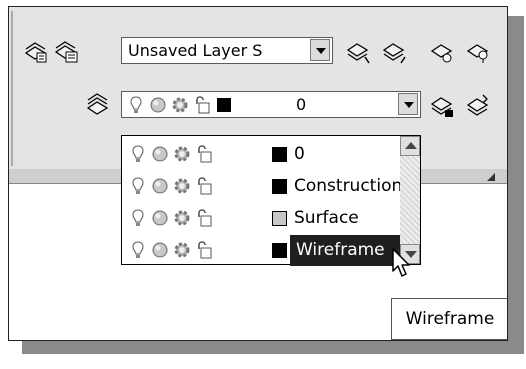  What do you see at coordinates (98, 106) in the screenshot?
I see `layer-walk-icon` at bounding box center [98, 106].